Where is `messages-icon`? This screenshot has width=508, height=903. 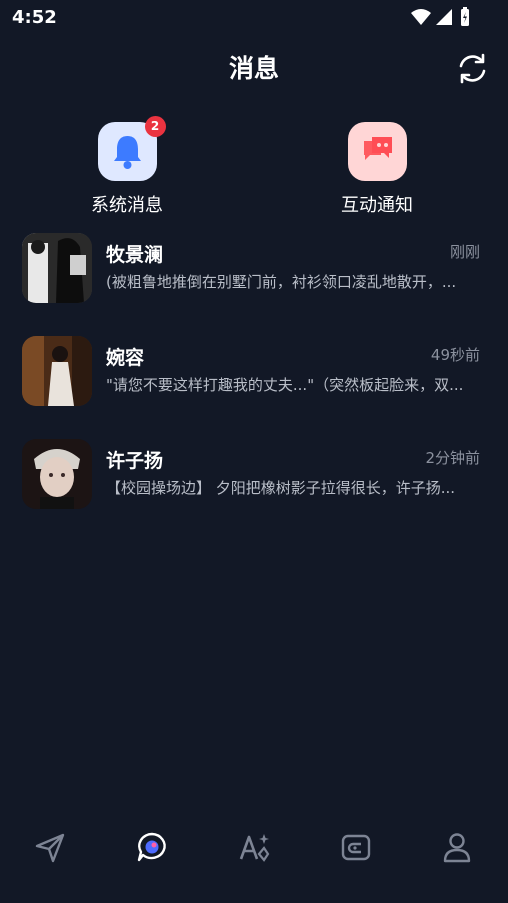
messages-icon is located at coordinates (152, 847).